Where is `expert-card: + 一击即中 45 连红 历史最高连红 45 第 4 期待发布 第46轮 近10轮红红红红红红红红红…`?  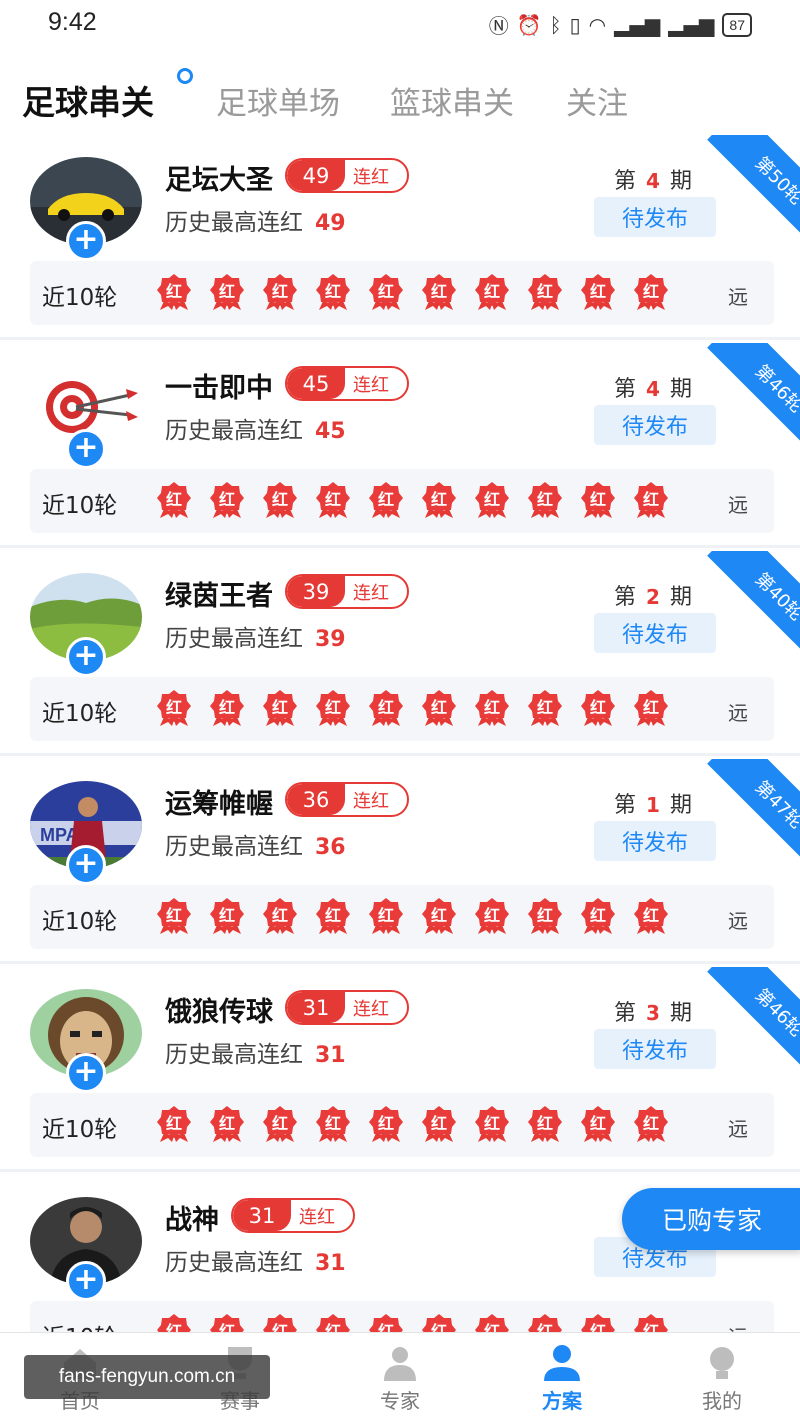 expert-card: + 一击即中 45 连红 历史最高连红 45 第 4 期待发布 第46轮 近10轮红红红红红红红红红… is located at coordinates (400, 445).